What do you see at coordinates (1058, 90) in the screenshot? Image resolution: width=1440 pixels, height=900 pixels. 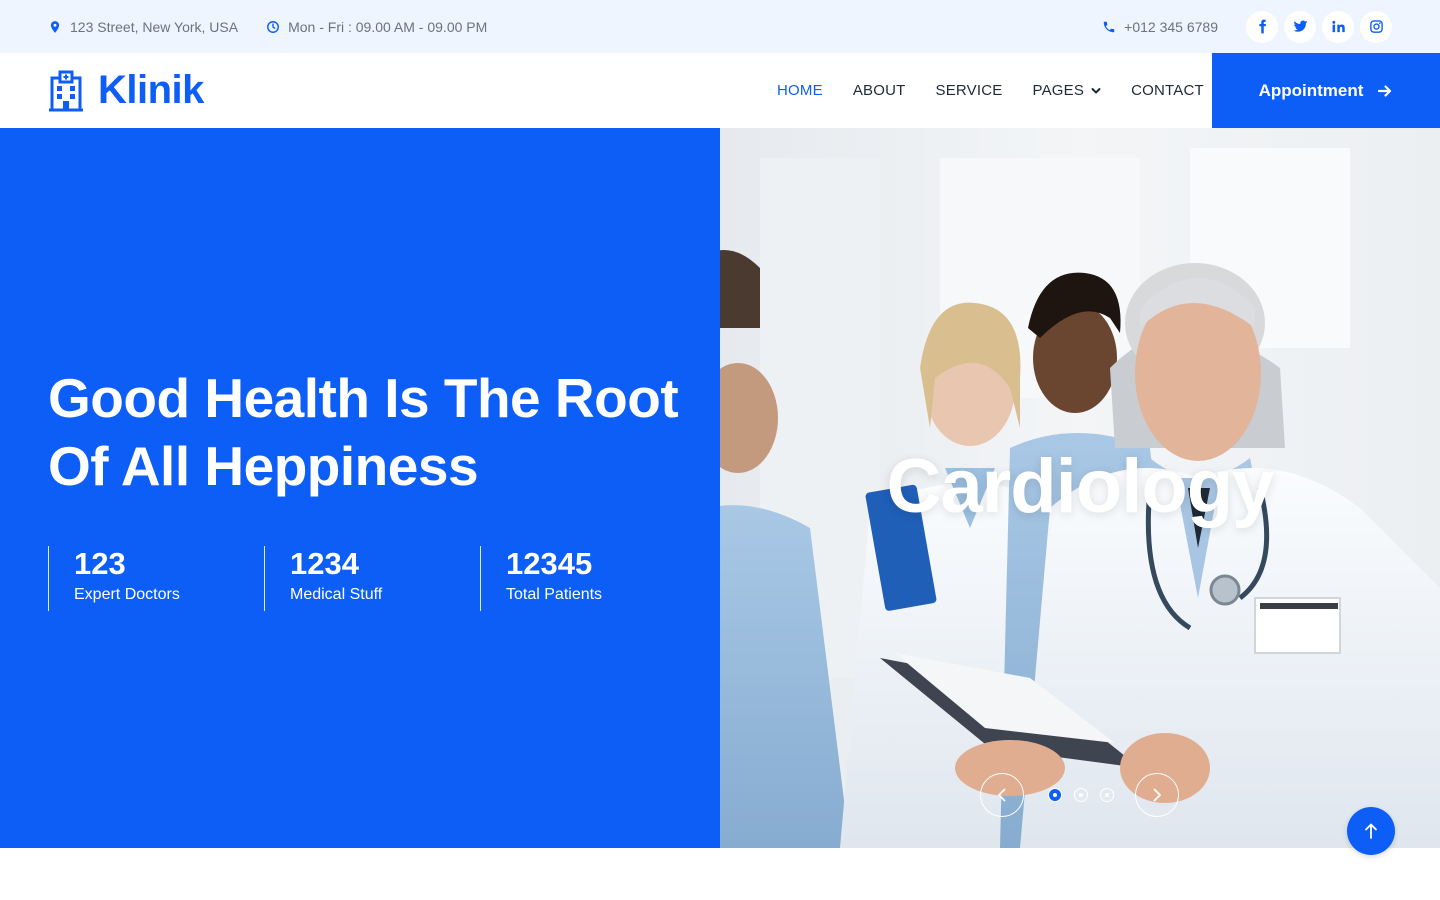 I see `nav-pages-label: PAGES` at bounding box center [1058, 90].